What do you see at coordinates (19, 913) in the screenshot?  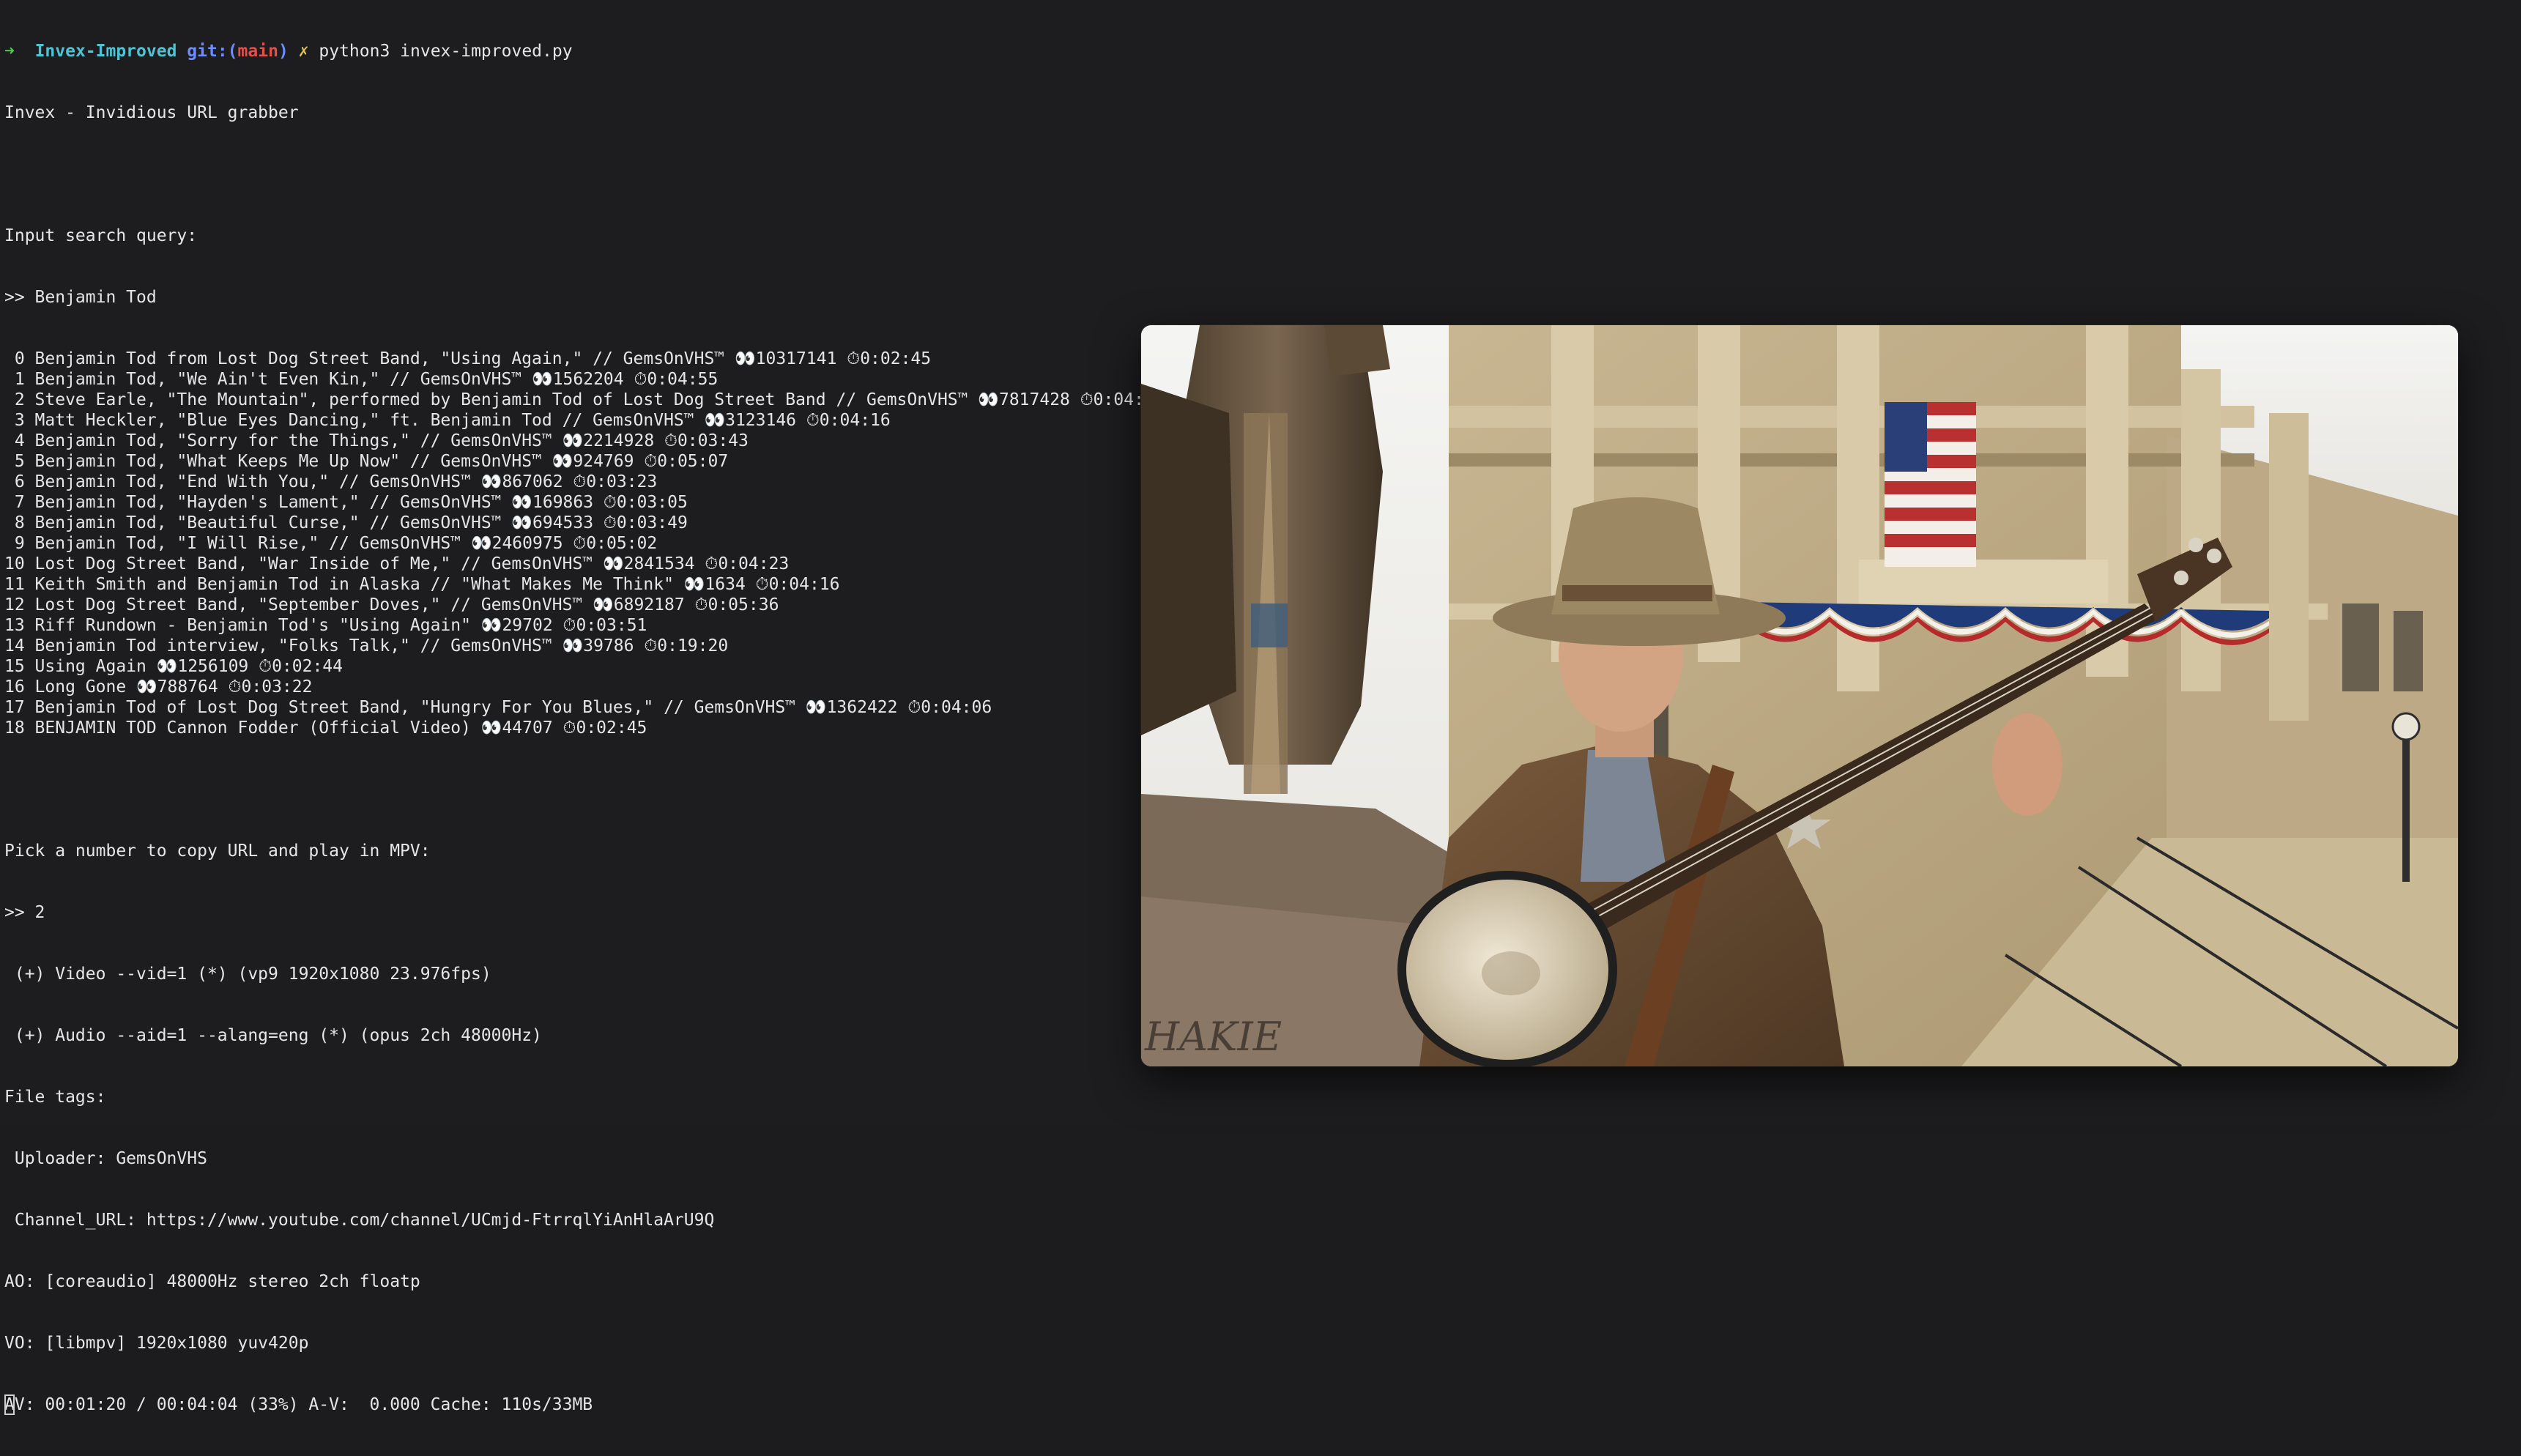 I see `pick-input-prefix: >>` at bounding box center [19, 913].